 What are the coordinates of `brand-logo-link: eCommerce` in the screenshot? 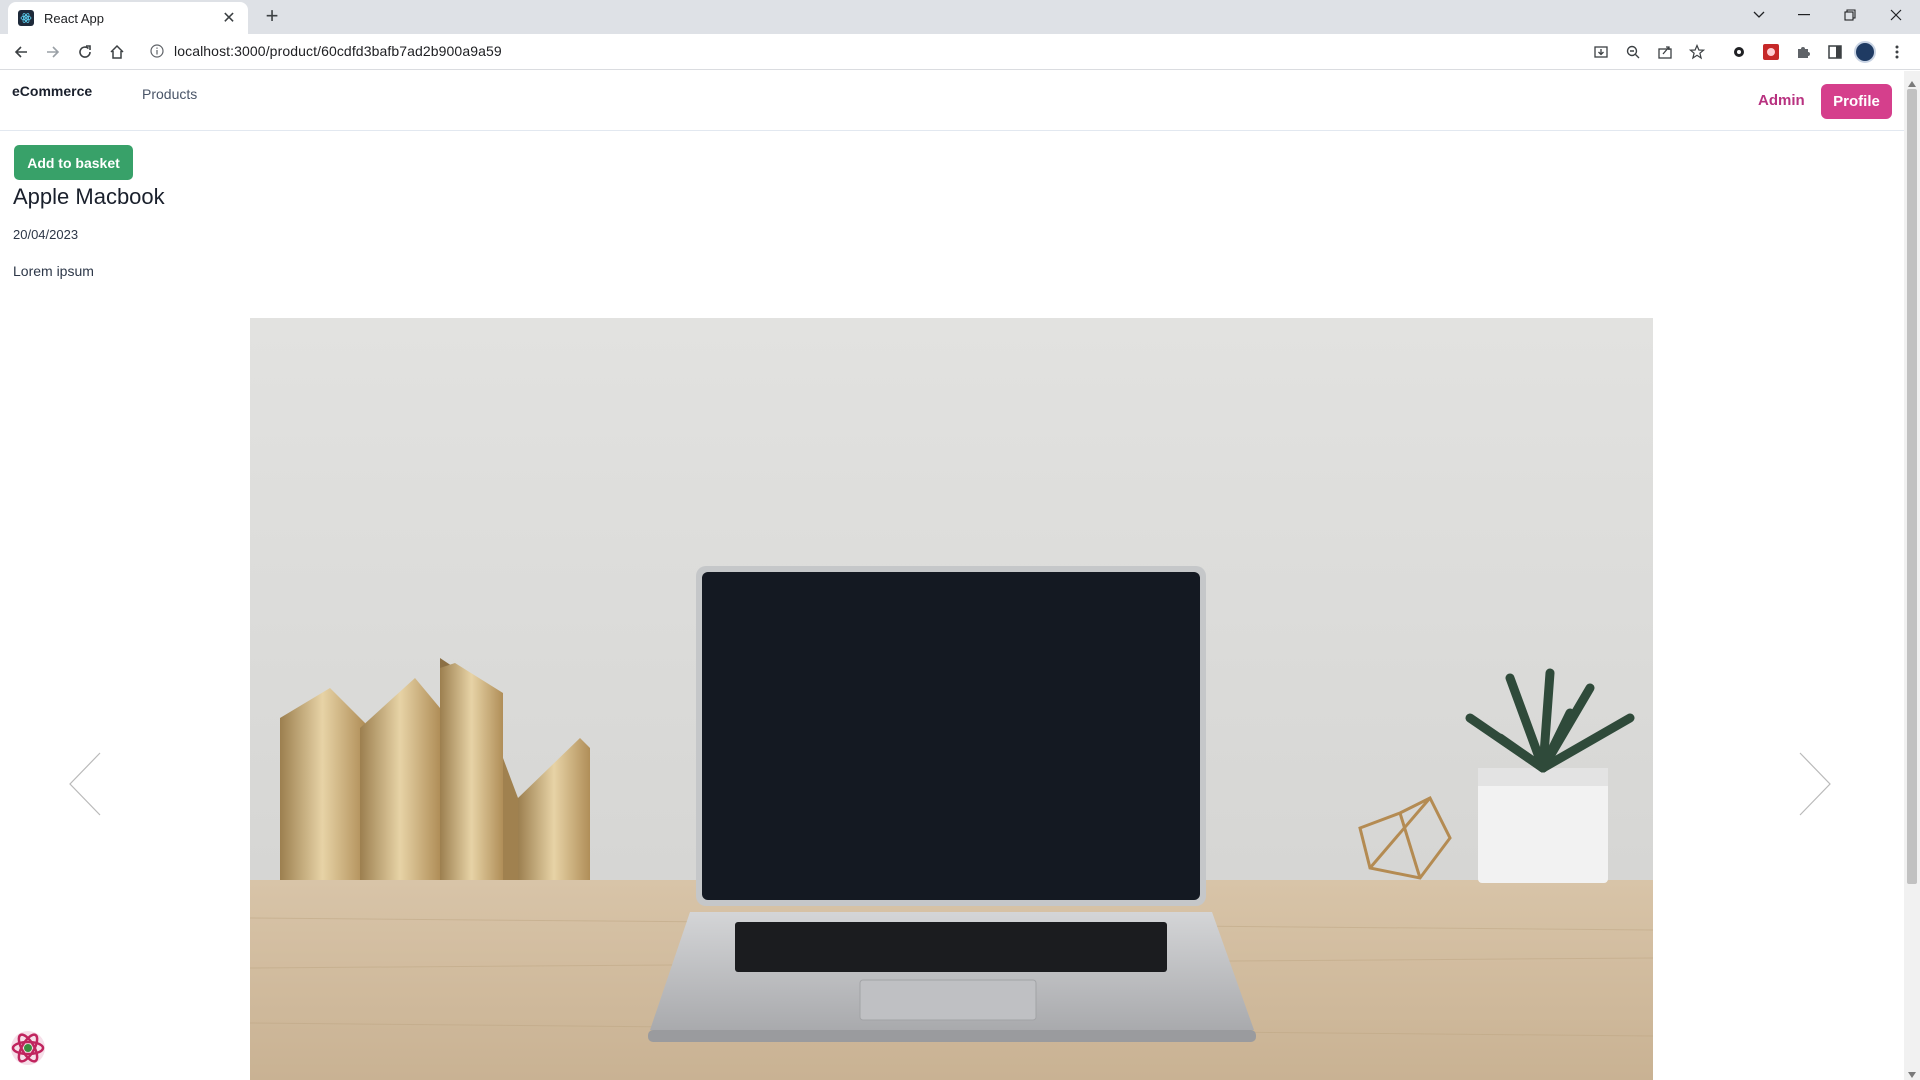 It's located at (52, 91).